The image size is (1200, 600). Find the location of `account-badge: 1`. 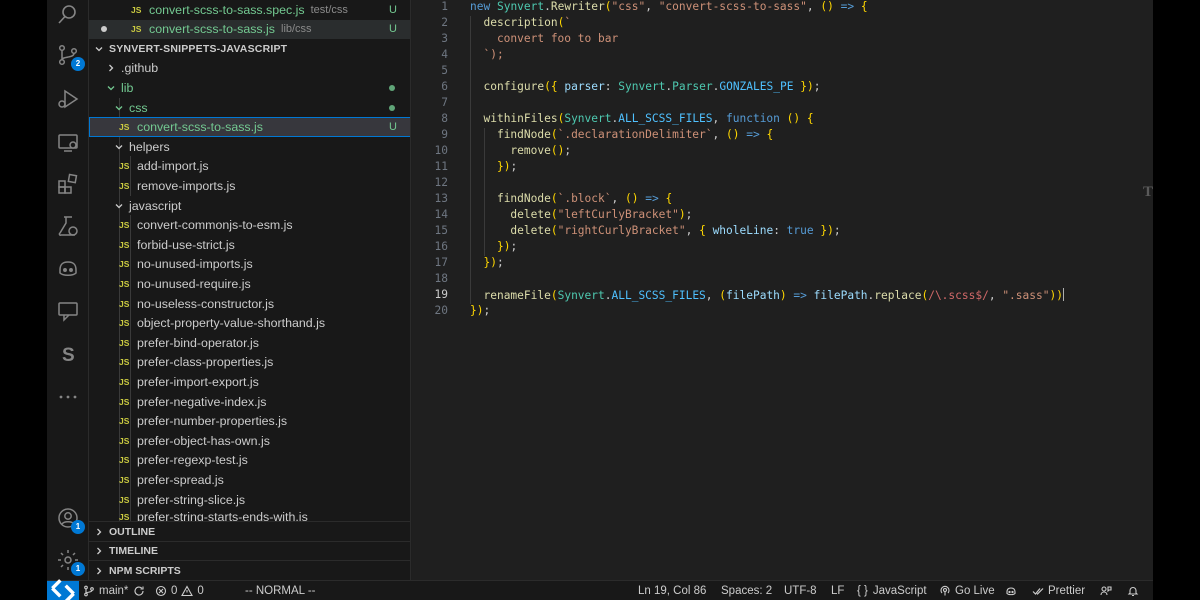

account-badge: 1 is located at coordinates (78, 527).